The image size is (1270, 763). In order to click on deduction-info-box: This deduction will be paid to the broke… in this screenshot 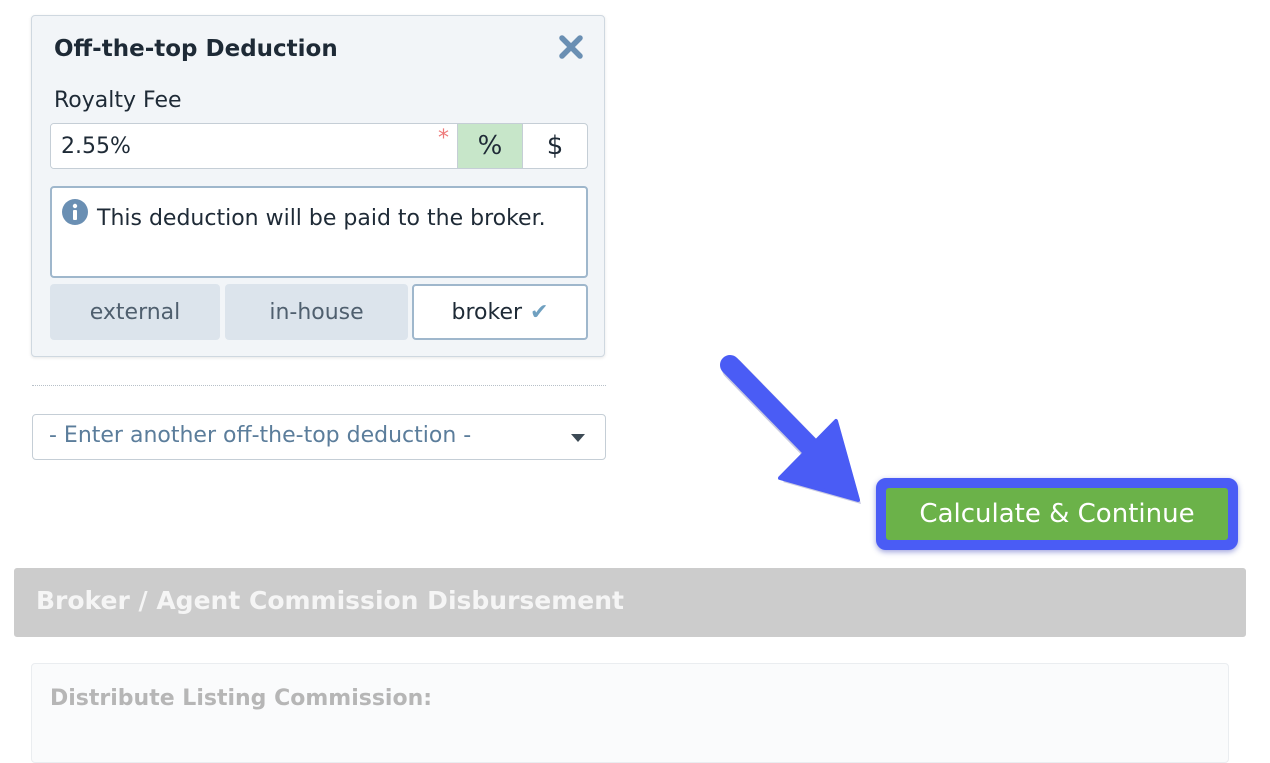, I will do `click(319, 232)`.